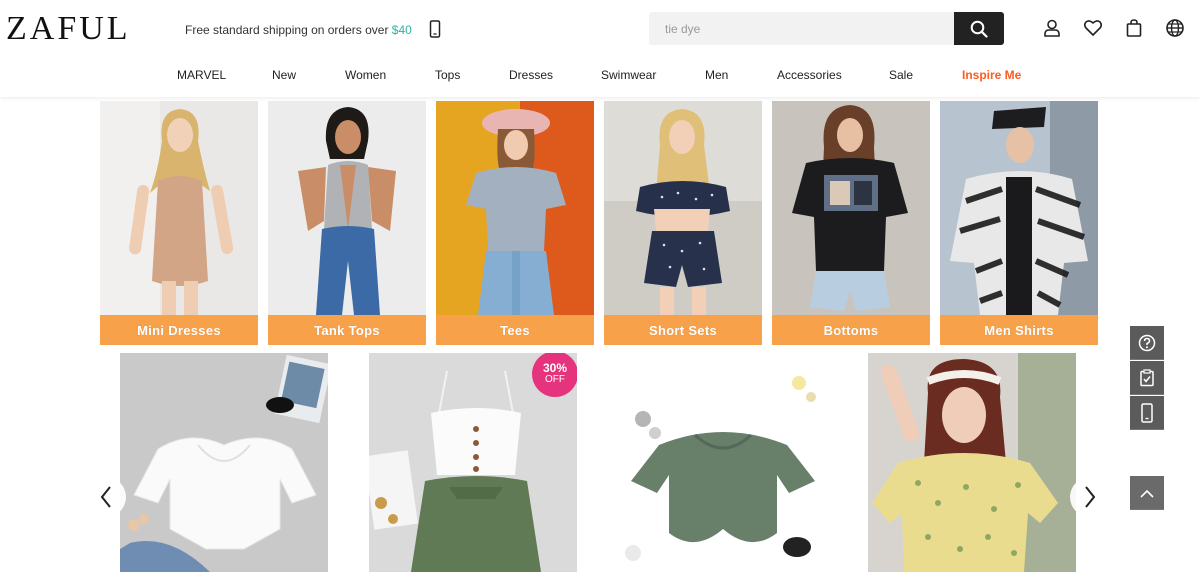  I want to click on nav-item-swimwear: Swimwear, so click(628, 75).